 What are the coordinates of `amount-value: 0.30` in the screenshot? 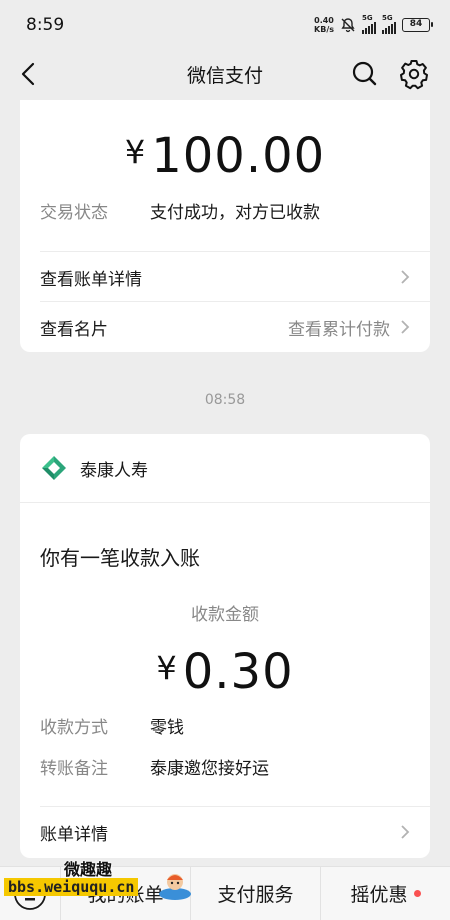 It's located at (238, 672).